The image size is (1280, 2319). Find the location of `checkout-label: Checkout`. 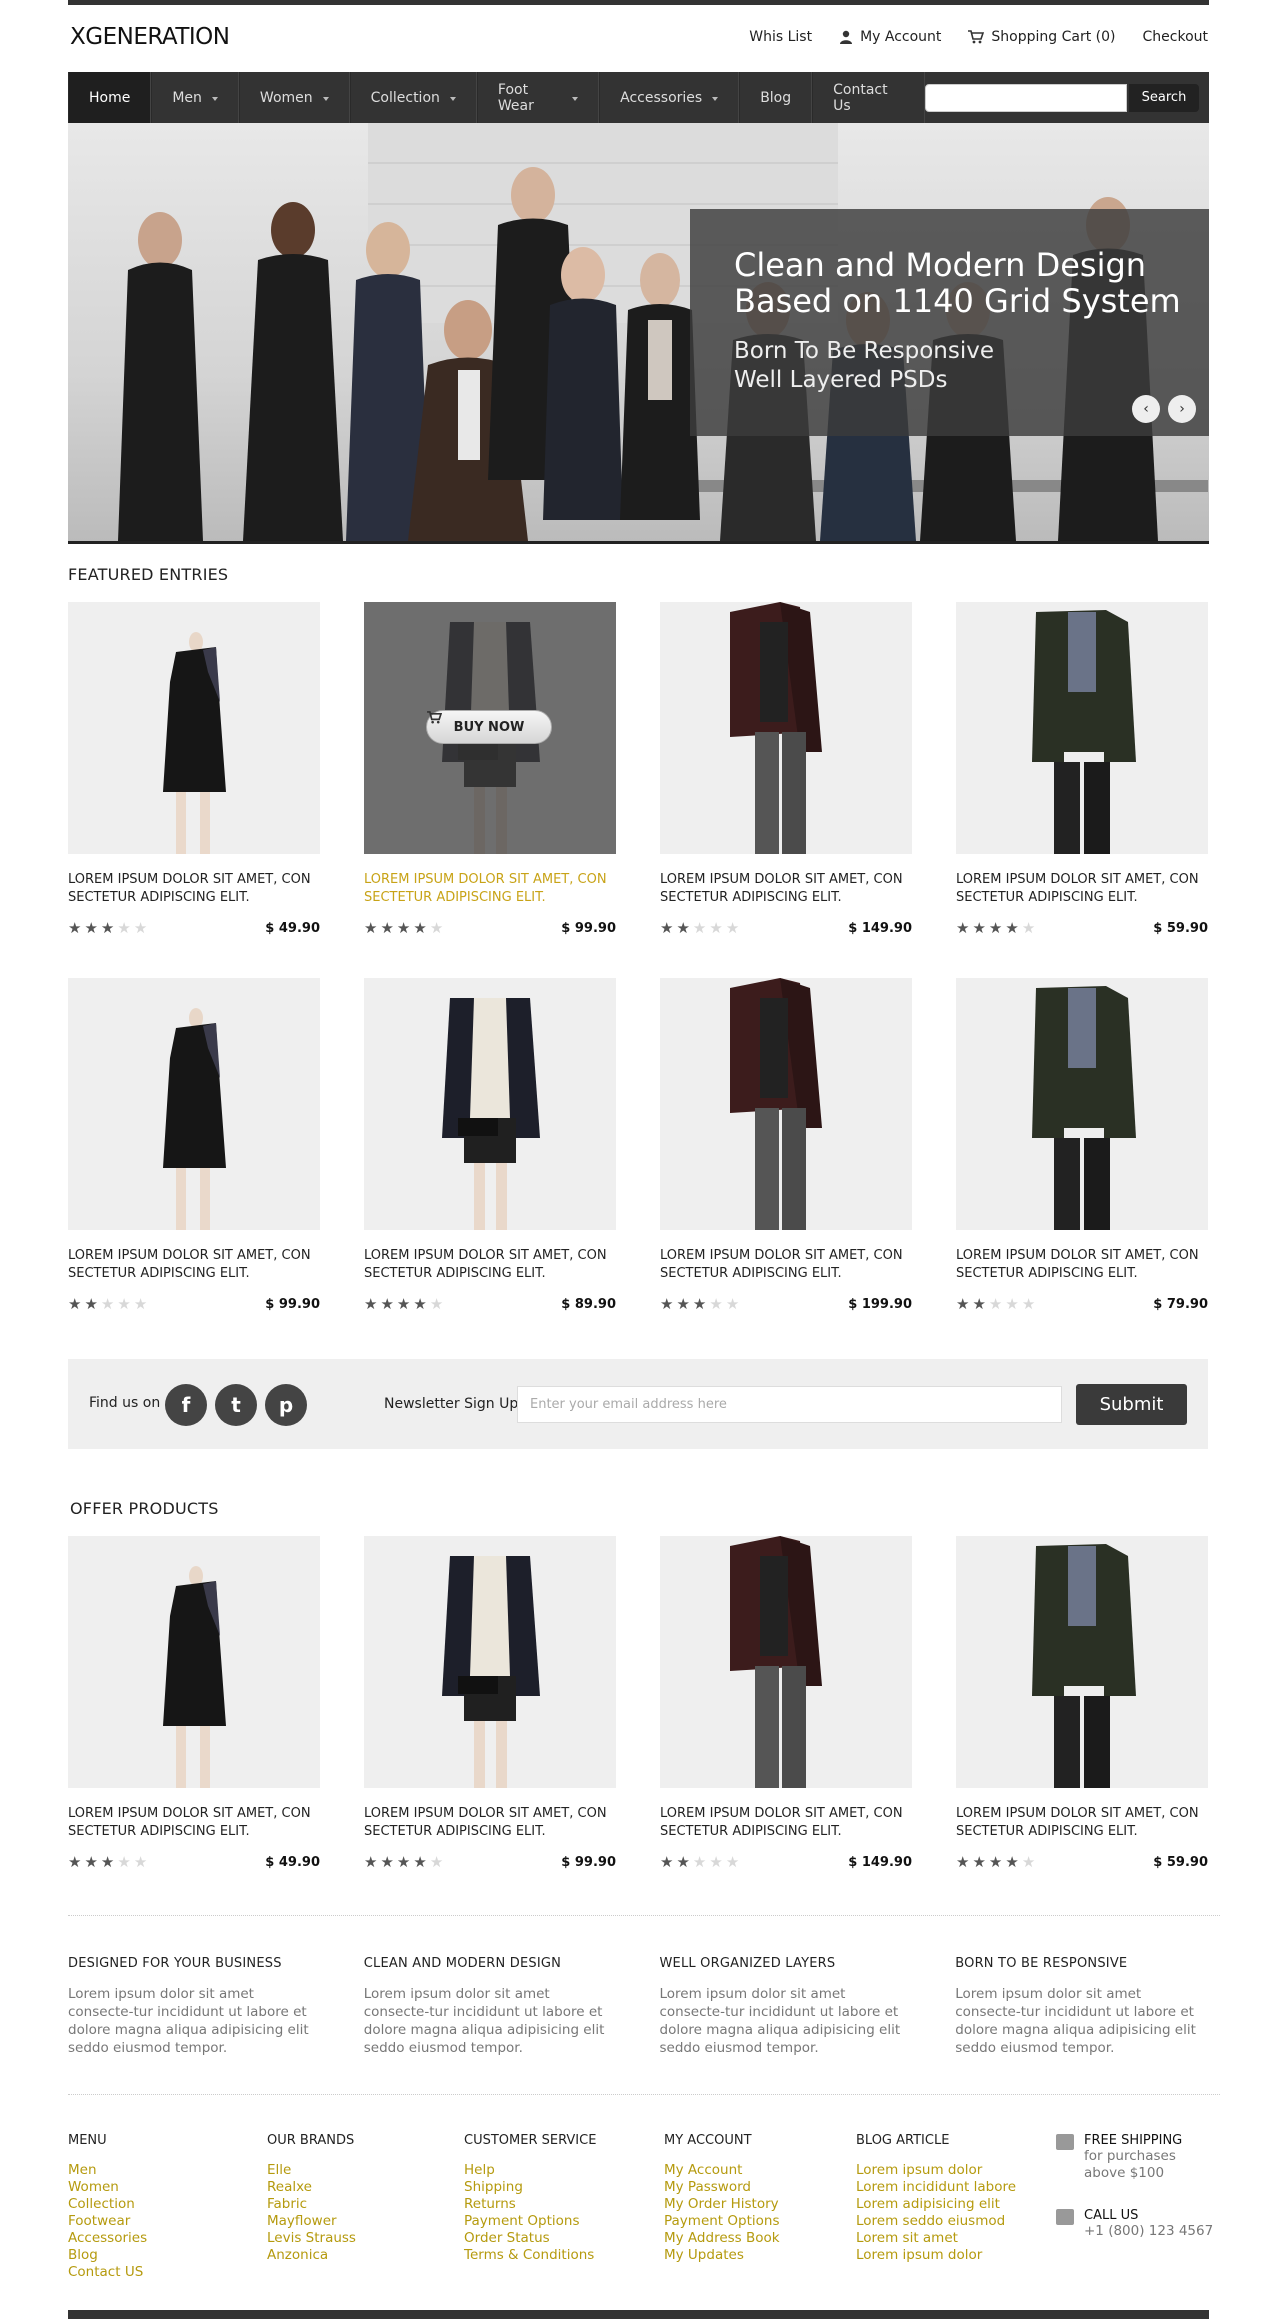

checkout-label: Checkout is located at coordinates (1175, 37).